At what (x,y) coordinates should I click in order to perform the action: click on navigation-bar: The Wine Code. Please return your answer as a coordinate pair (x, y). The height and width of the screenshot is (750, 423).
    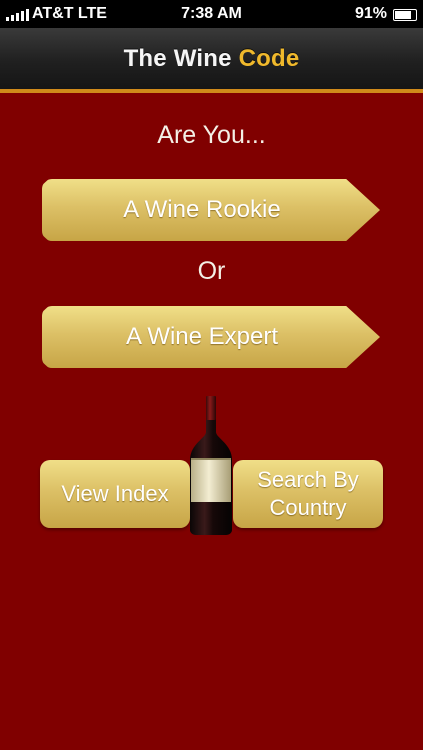
    Looking at the image, I should click on (211, 60).